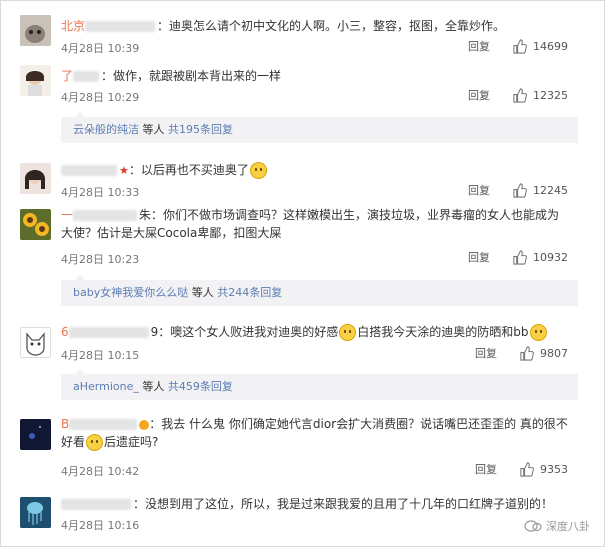  Describe the element at coordinates (106, 129) in the screenshot. I see `sub-reply-user: 云朵般的纯洁` at that location.